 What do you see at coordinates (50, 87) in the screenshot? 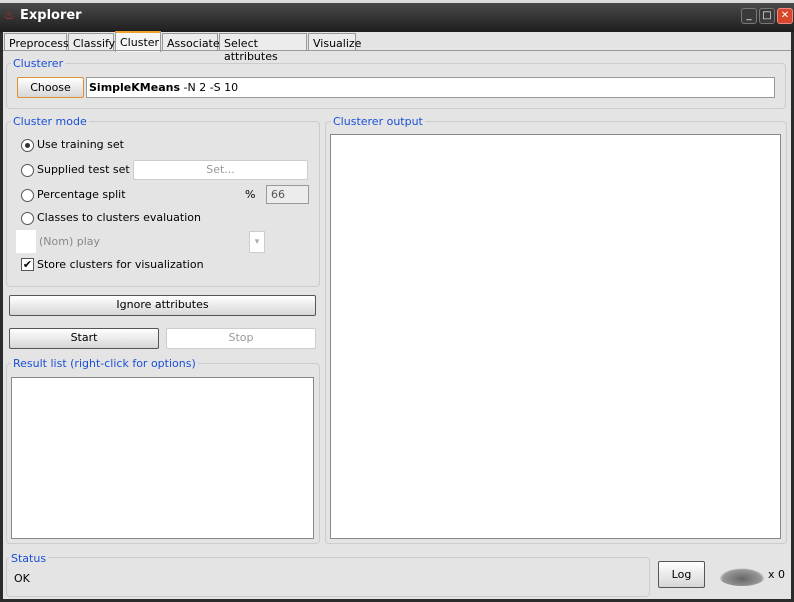
I see `choose-button: Choose` at bounding box center [50, 87].